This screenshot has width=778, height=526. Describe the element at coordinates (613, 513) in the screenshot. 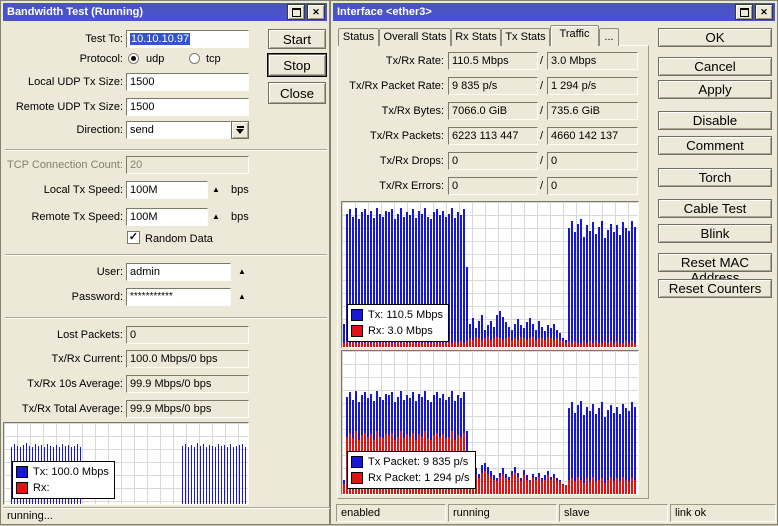

I see `status-slave: slave` at that location.